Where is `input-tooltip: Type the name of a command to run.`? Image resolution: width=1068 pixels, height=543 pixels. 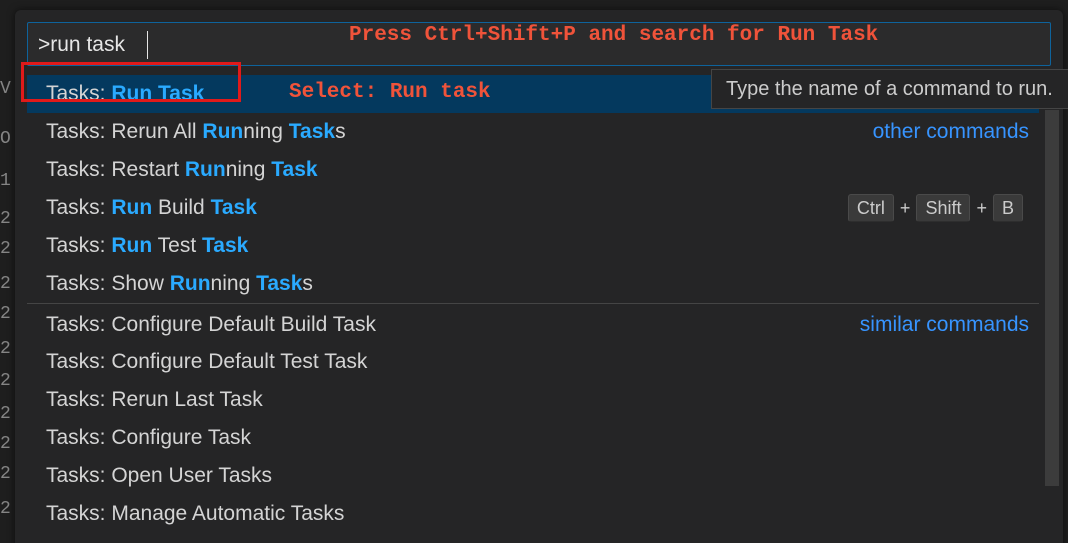 input-tooltip: Type the name of a command to run. is located at coordinates (889, 89).